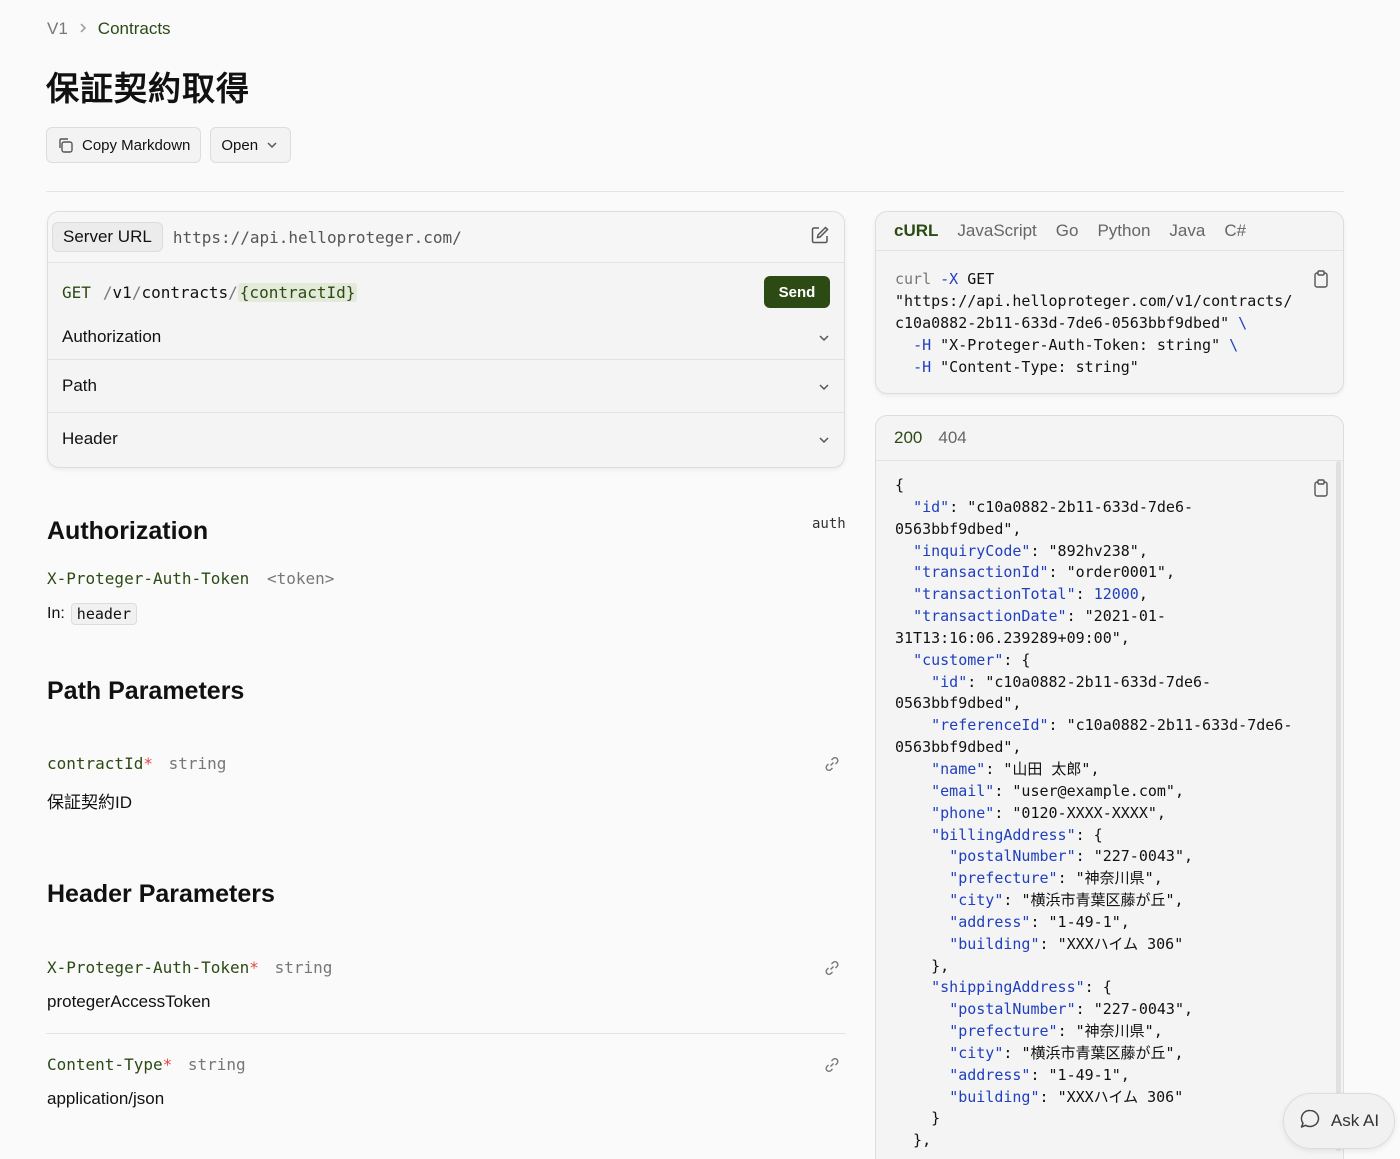  I want to click on tab-javascript: JavaScript, so click(996, 231).